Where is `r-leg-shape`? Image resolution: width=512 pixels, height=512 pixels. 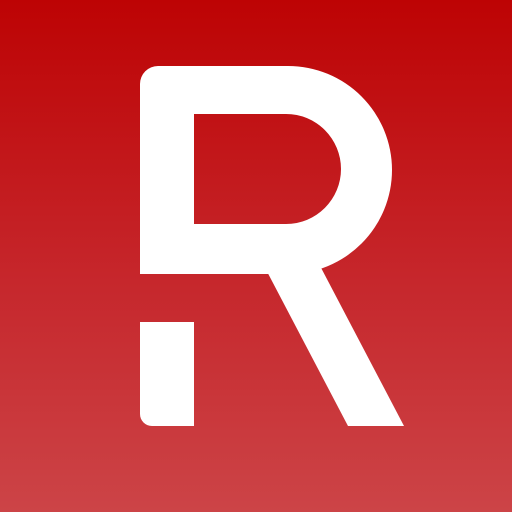
r-leg-shape is located at coordinates (333, 344).